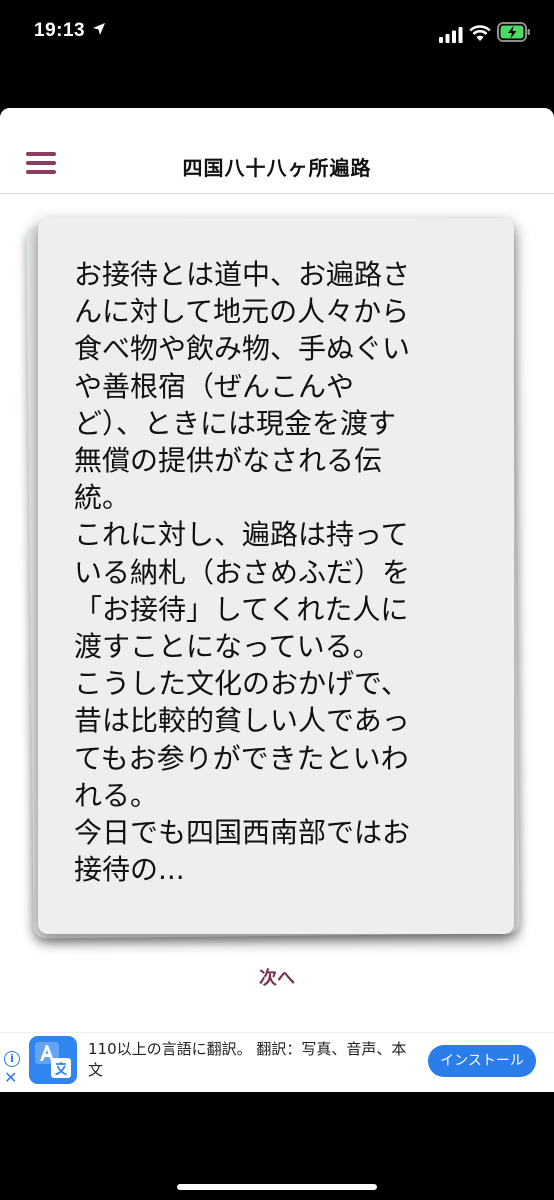 This screenshot has height=1200, width=554. Describe the element at coordinates (482, 1061) in the screenshot. I see `install-button: インストール` at that location.